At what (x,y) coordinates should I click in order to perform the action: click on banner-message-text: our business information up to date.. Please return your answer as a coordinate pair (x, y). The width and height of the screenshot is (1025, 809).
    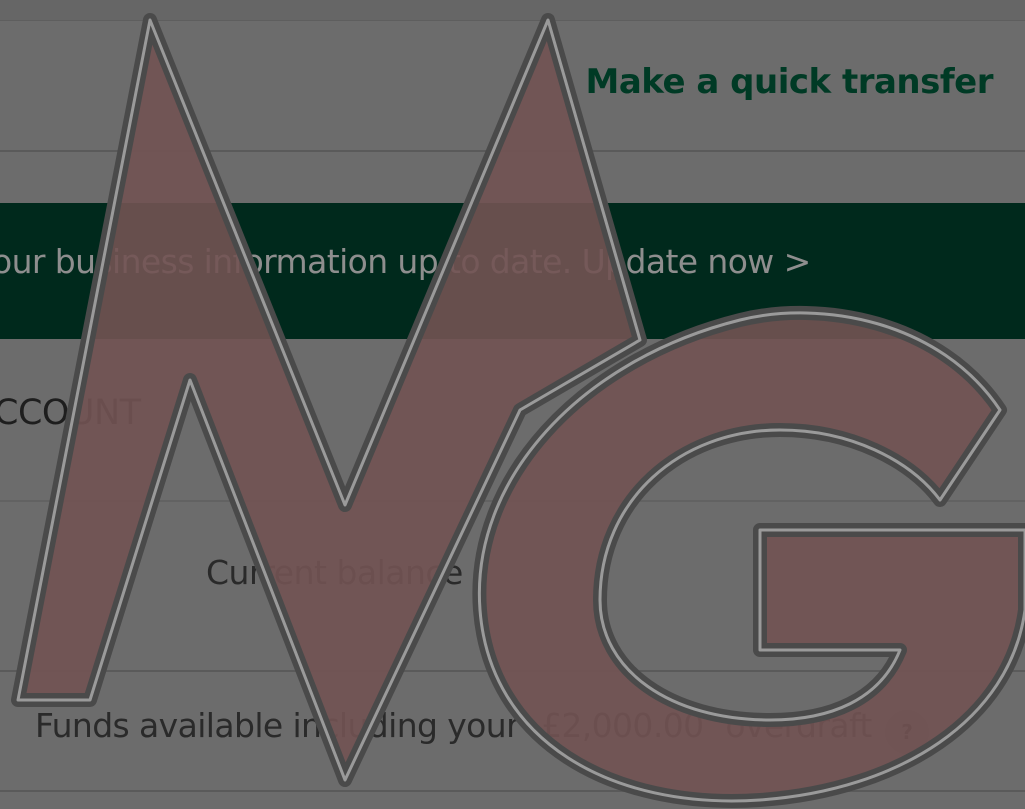
    Looking at the image, I should click on (286, 261).